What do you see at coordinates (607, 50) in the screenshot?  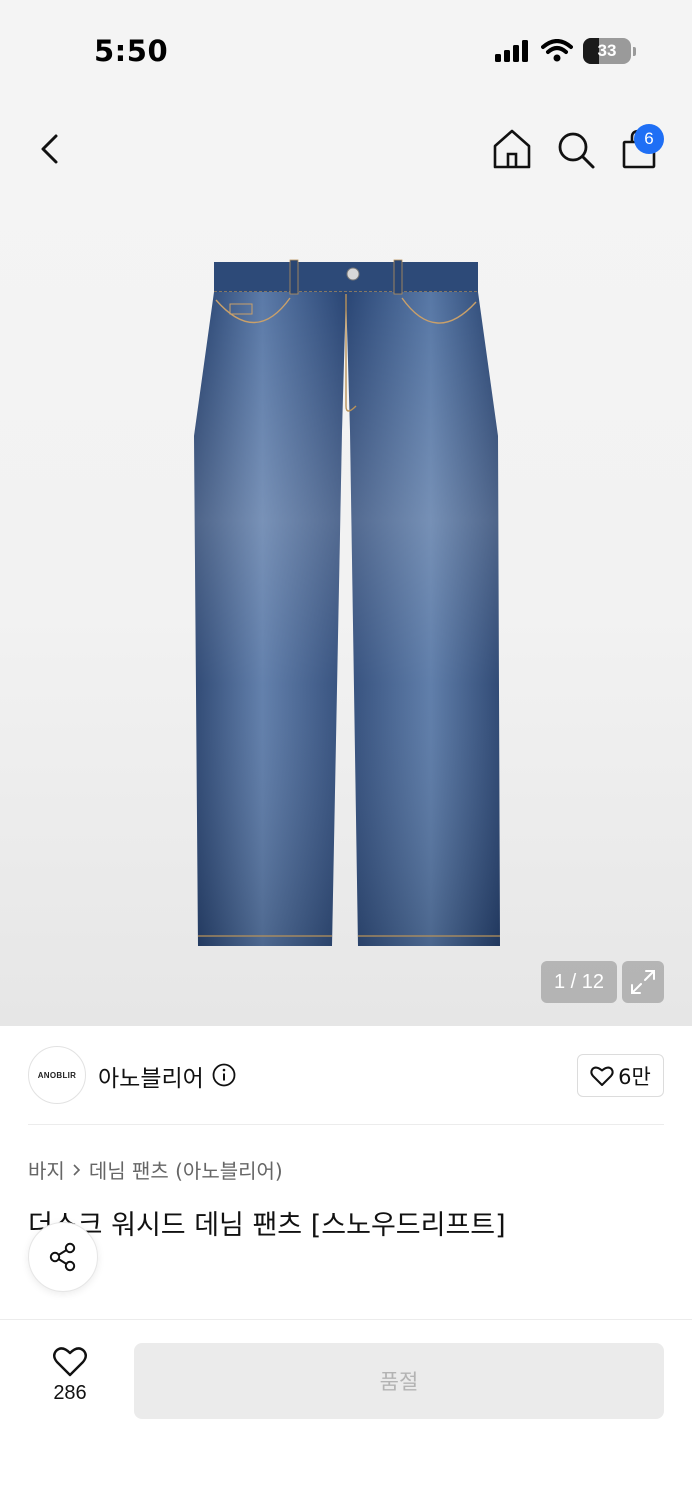 I see `battery-level: 33` at bounding box center [607, 50].